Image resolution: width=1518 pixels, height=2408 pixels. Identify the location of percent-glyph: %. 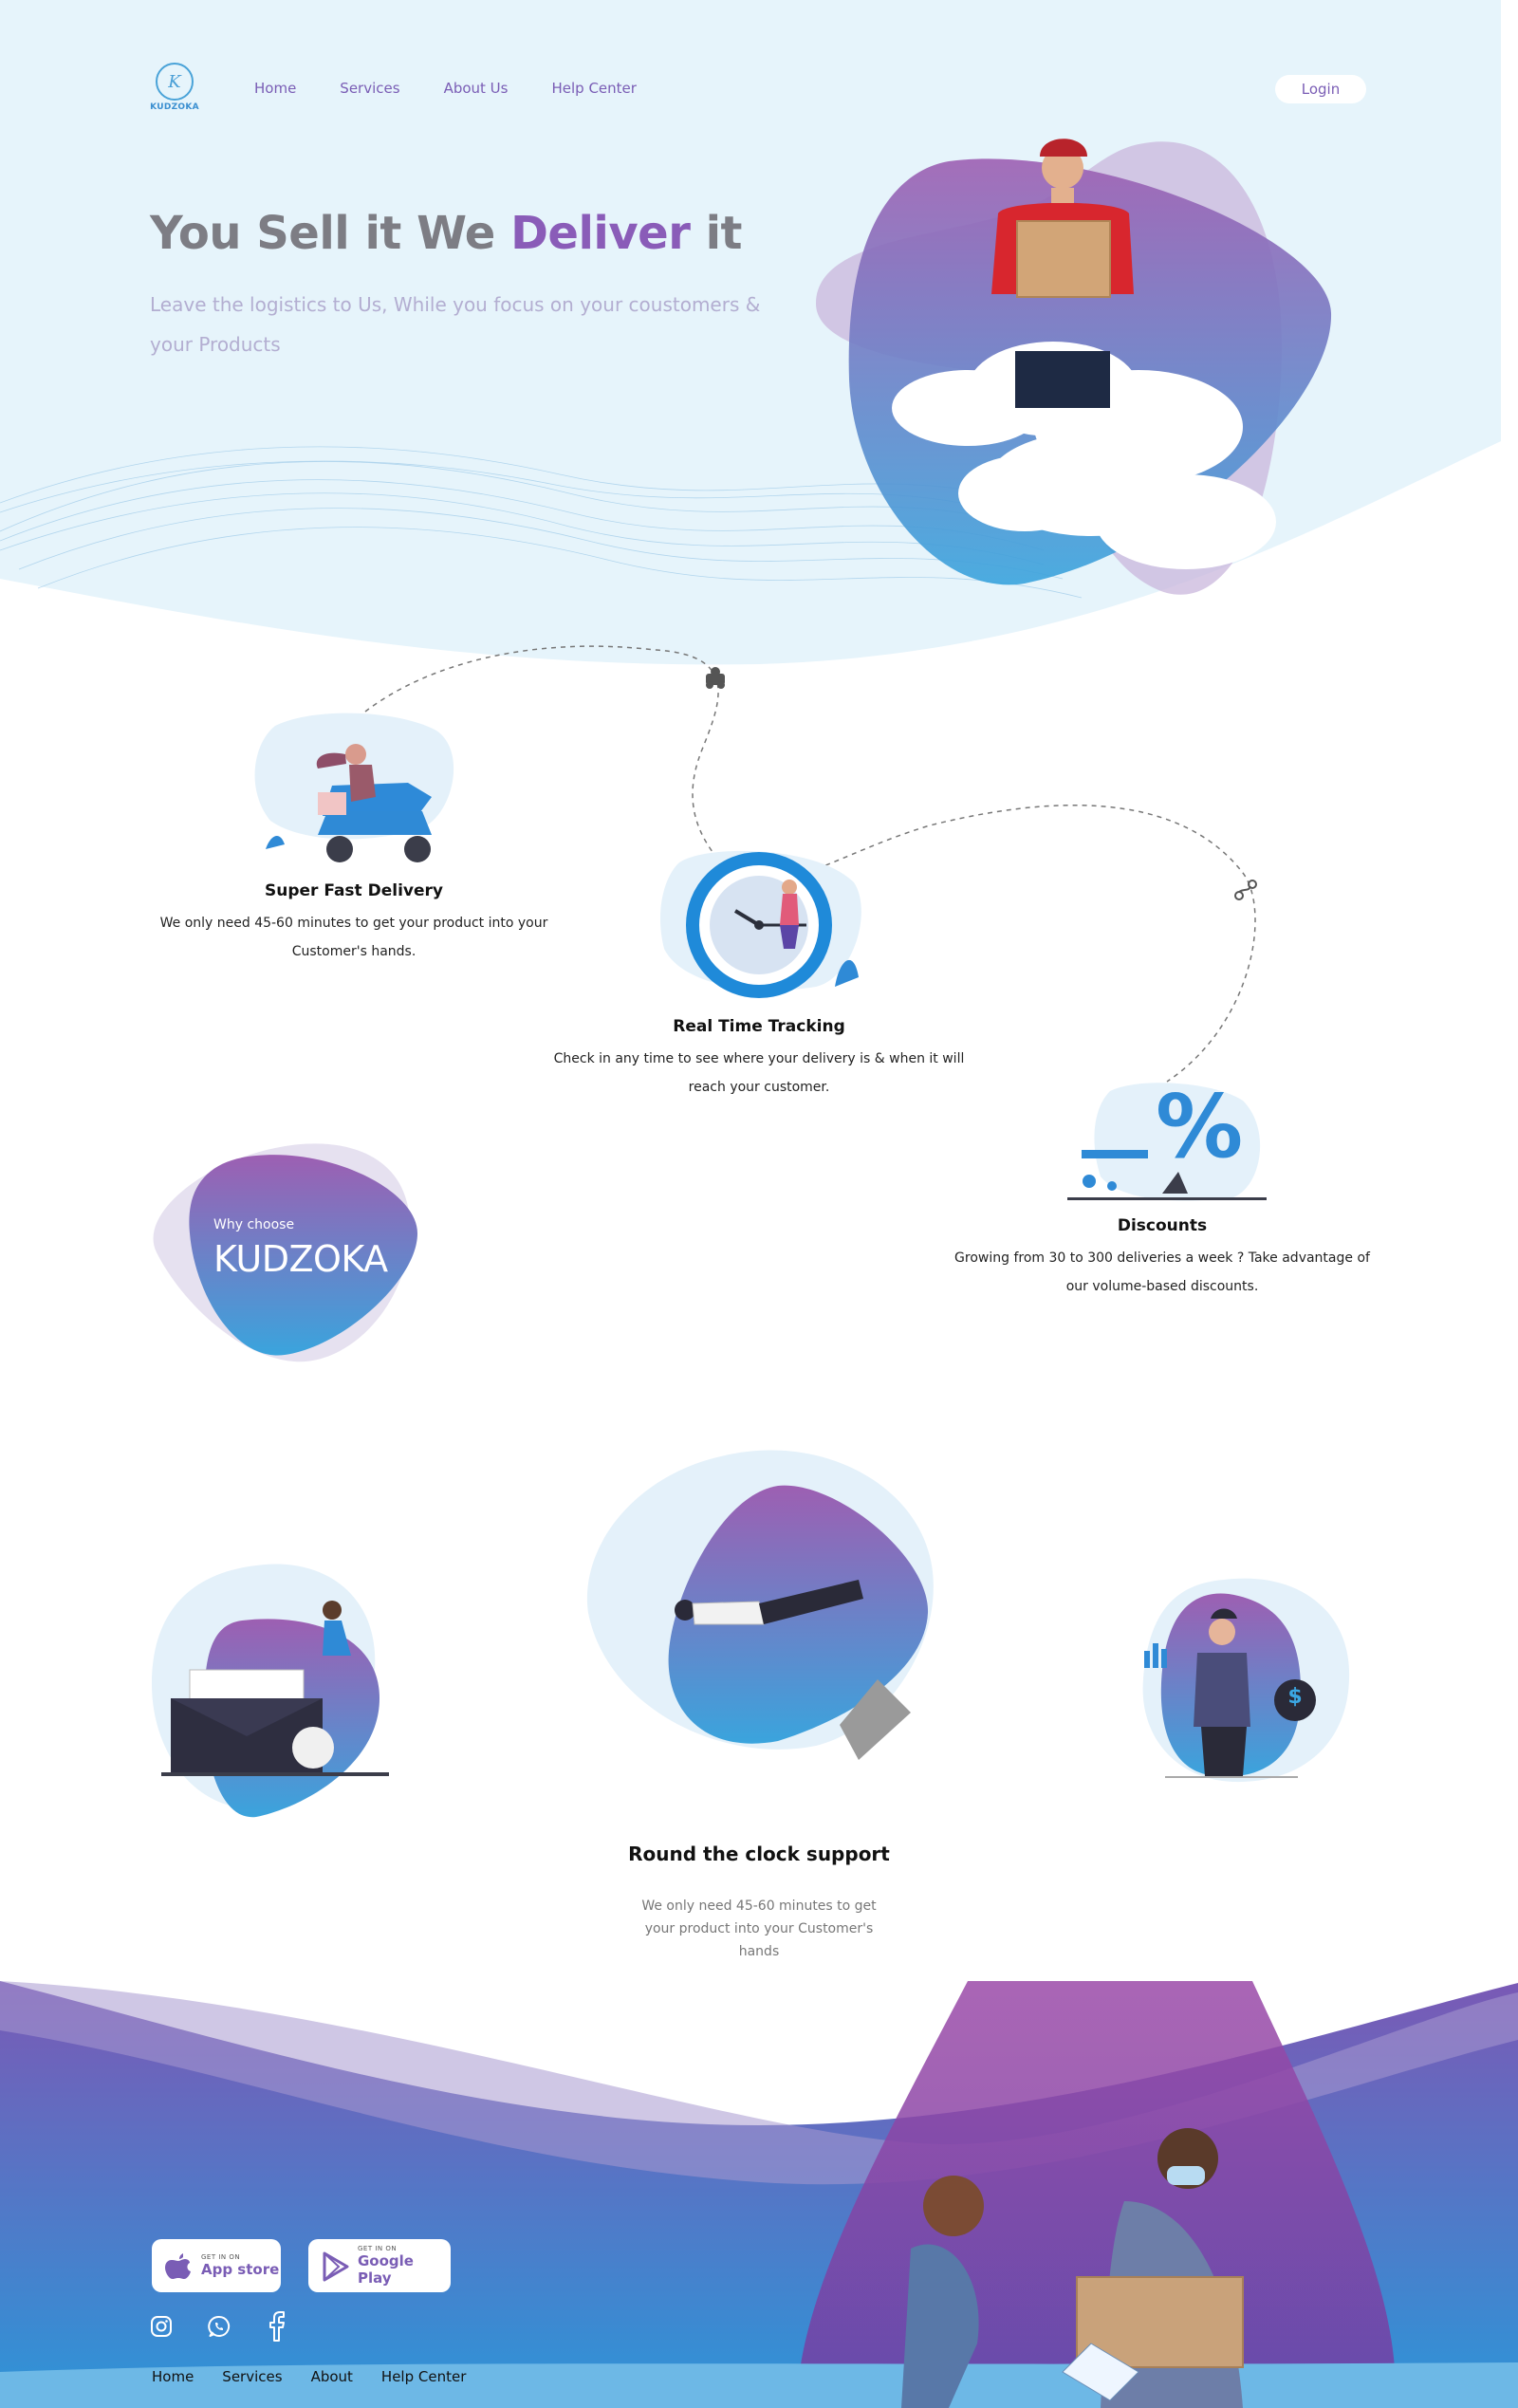
(1200, 1126).